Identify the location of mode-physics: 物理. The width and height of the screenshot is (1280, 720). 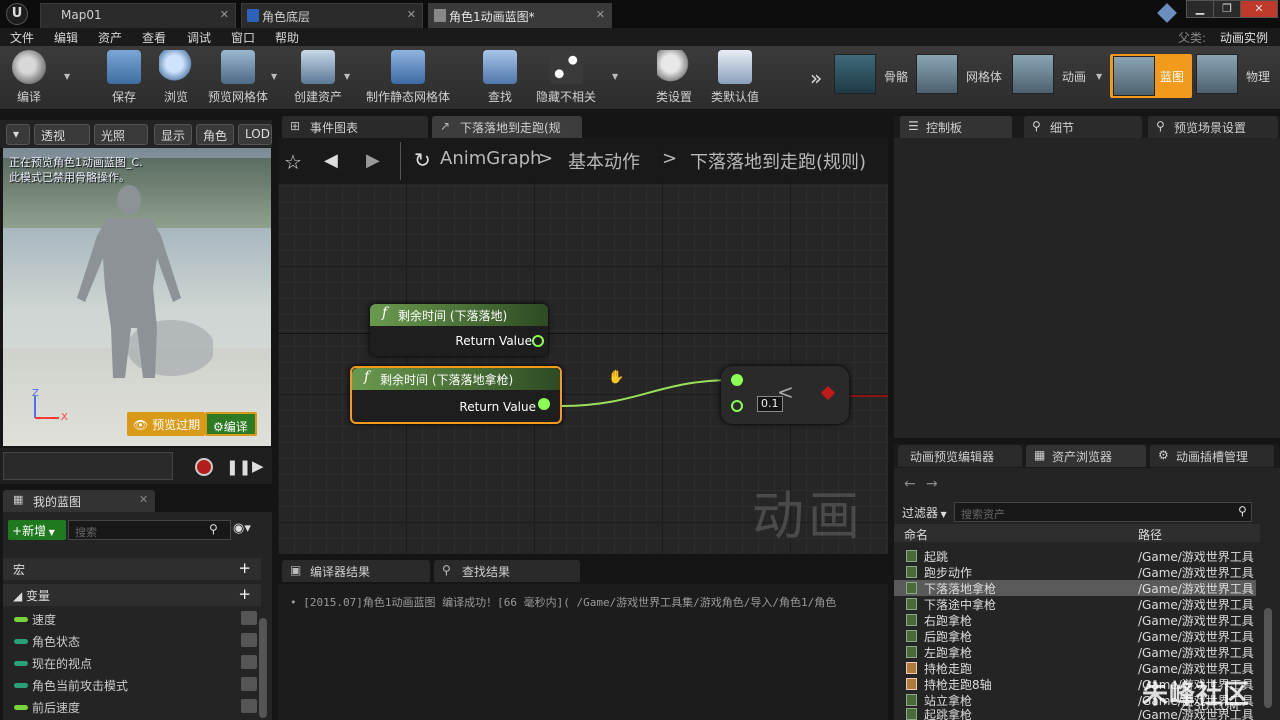
(1234, 76).